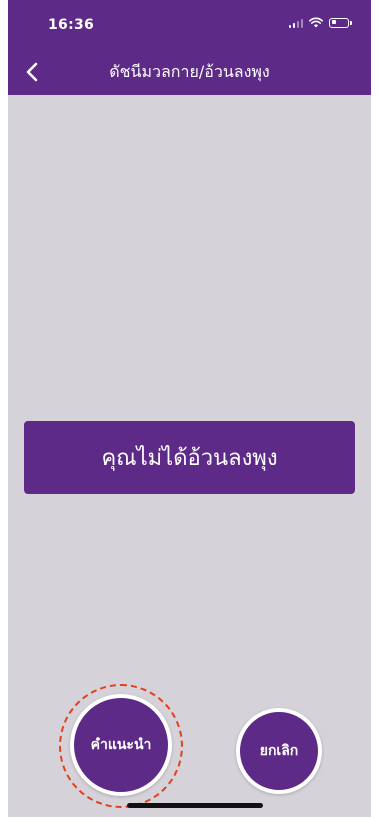  Describe the element at coordinates (195, 805) in the screenshot. I see `home-indicator` at that location.